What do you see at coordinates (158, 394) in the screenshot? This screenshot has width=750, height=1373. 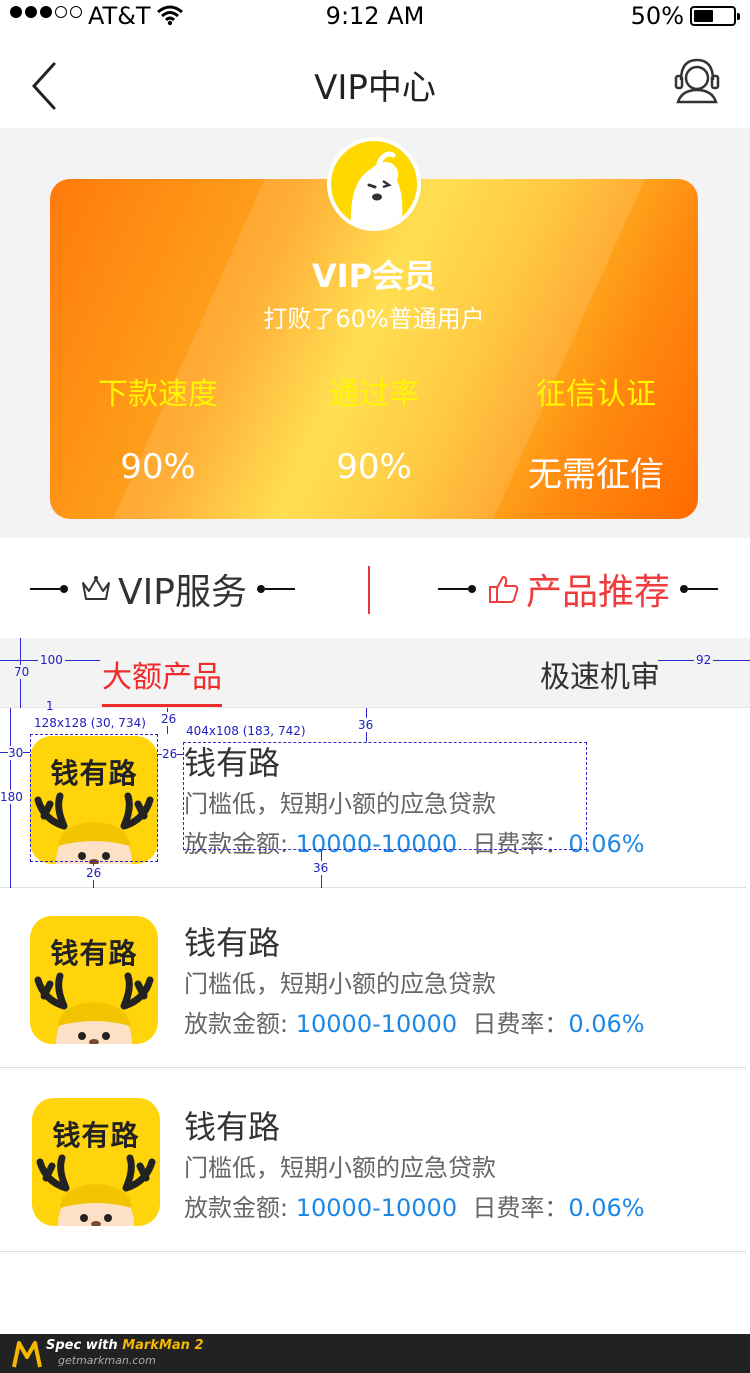 I see `stat-label: 下款速度` at bounding box center [158, 394].